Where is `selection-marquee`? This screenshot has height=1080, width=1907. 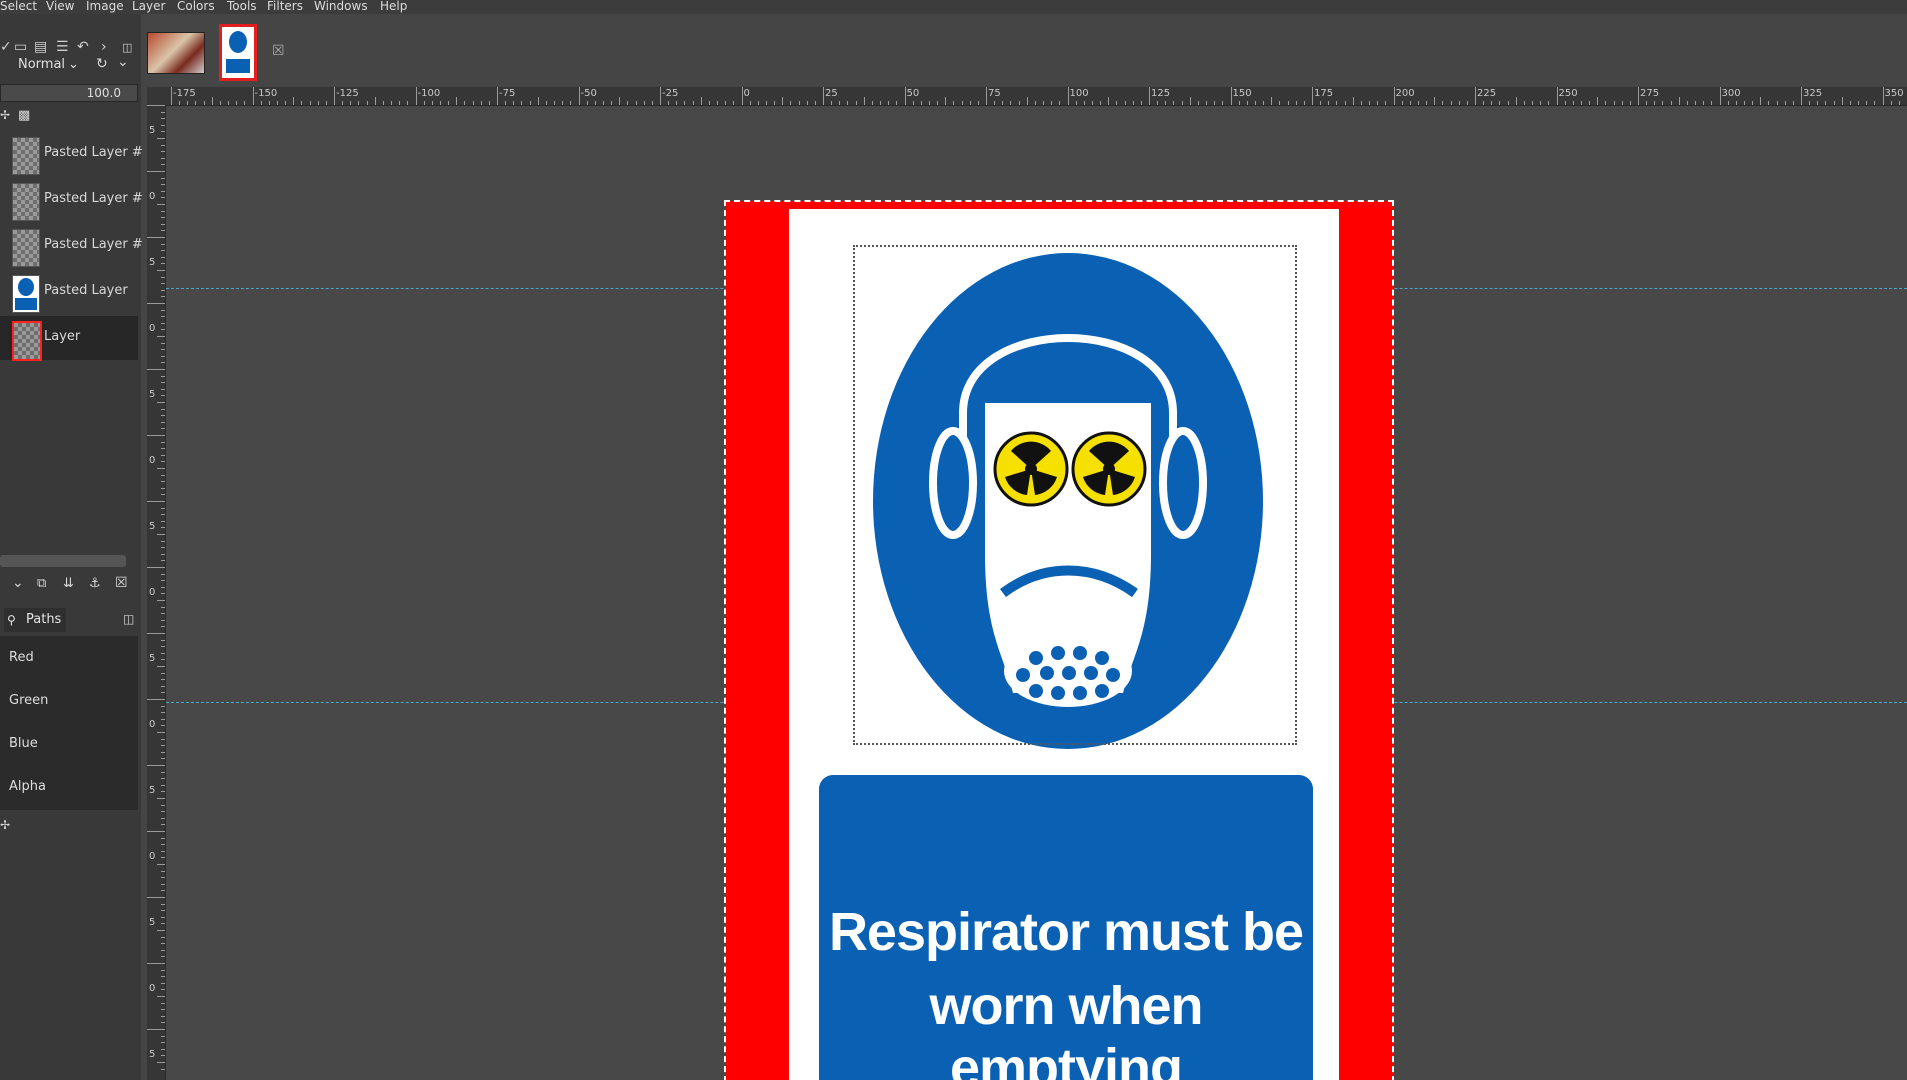 selection-marquee is located at coordinates (1075, 495).